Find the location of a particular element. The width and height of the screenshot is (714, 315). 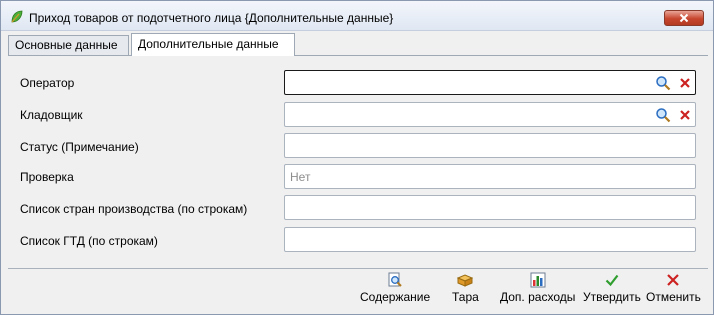

tara-button: Тара is located at coordinates (465, 290).